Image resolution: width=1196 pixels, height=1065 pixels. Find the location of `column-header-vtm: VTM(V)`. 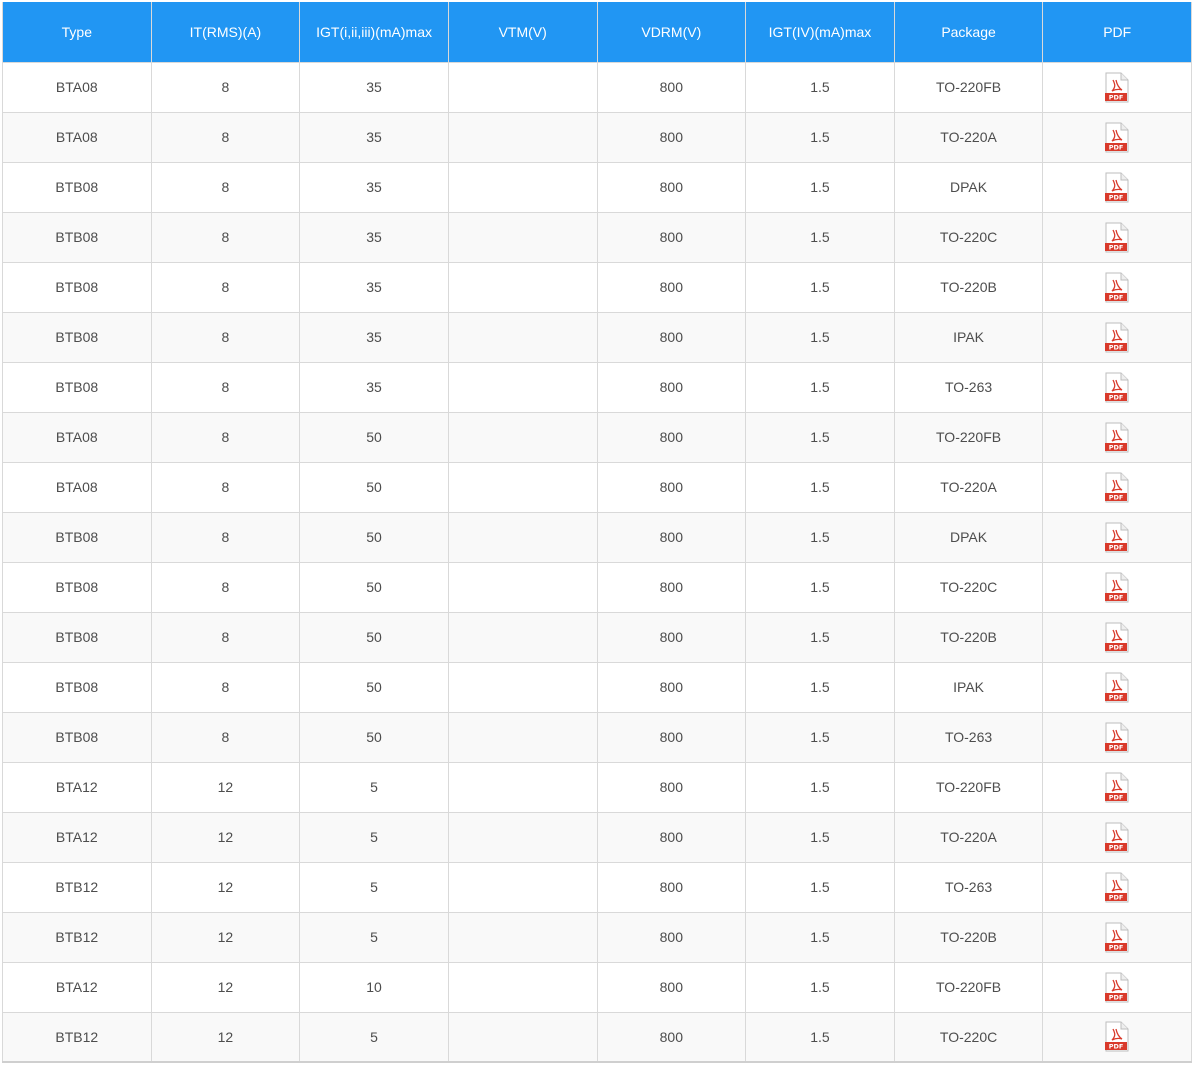

column-header-vtm: VTM(V) is located at coordinates (522, 32).